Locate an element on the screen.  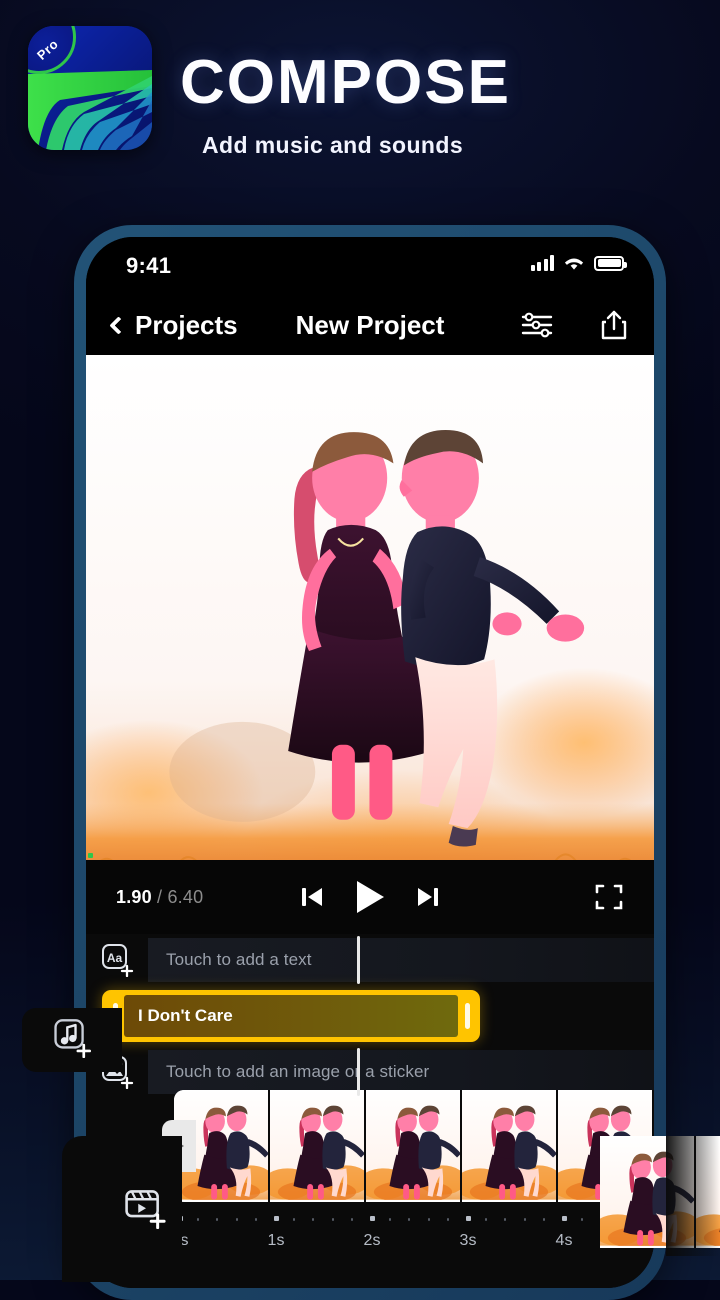
ruler-label: 4s is located at coordinates (564, 1240).